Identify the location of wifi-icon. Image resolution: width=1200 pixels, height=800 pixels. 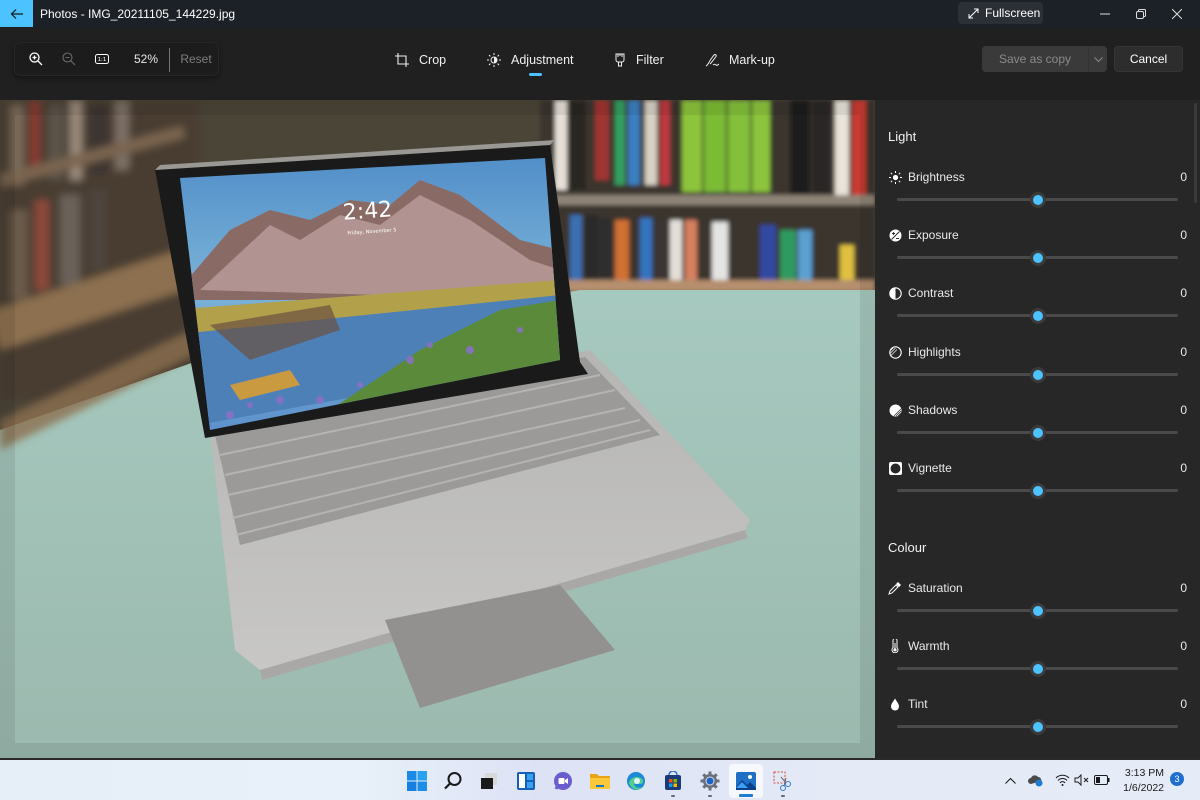
(1062, 780).